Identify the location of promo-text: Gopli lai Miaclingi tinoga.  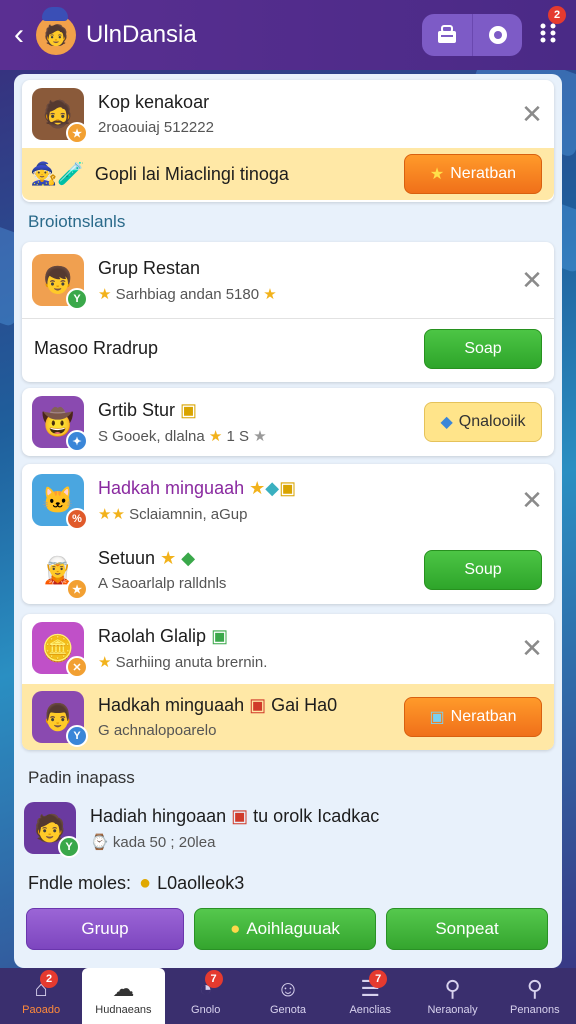
(191, 173).